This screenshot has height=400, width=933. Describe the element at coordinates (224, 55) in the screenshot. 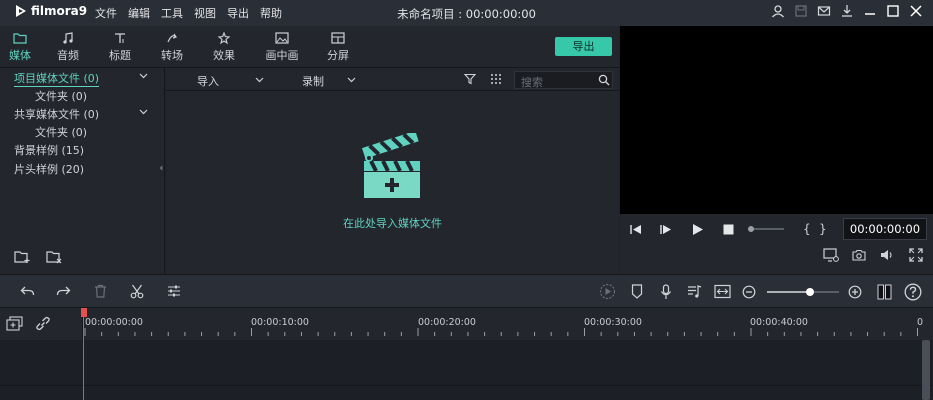

I see `tab-effects-label: 效果` at that location.